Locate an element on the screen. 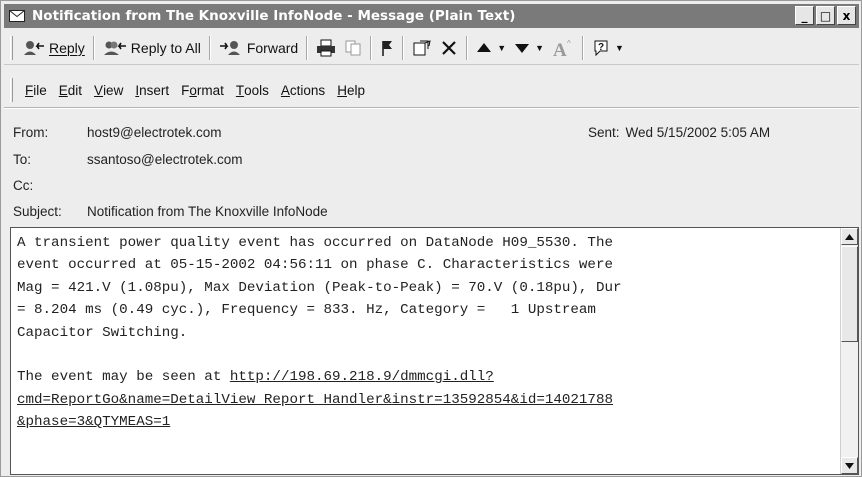 Image resolution: width=862 pixels, height=477 pixels. envelope-icon is located at coordinates (17, 16).